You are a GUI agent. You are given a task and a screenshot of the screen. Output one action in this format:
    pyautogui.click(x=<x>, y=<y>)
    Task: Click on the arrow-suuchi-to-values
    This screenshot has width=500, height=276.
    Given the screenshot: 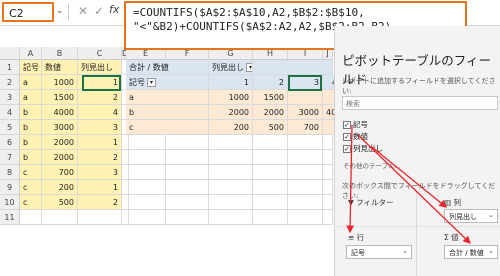 What is the action you would take?
    pyautogui.click(x=414, y=189)
    